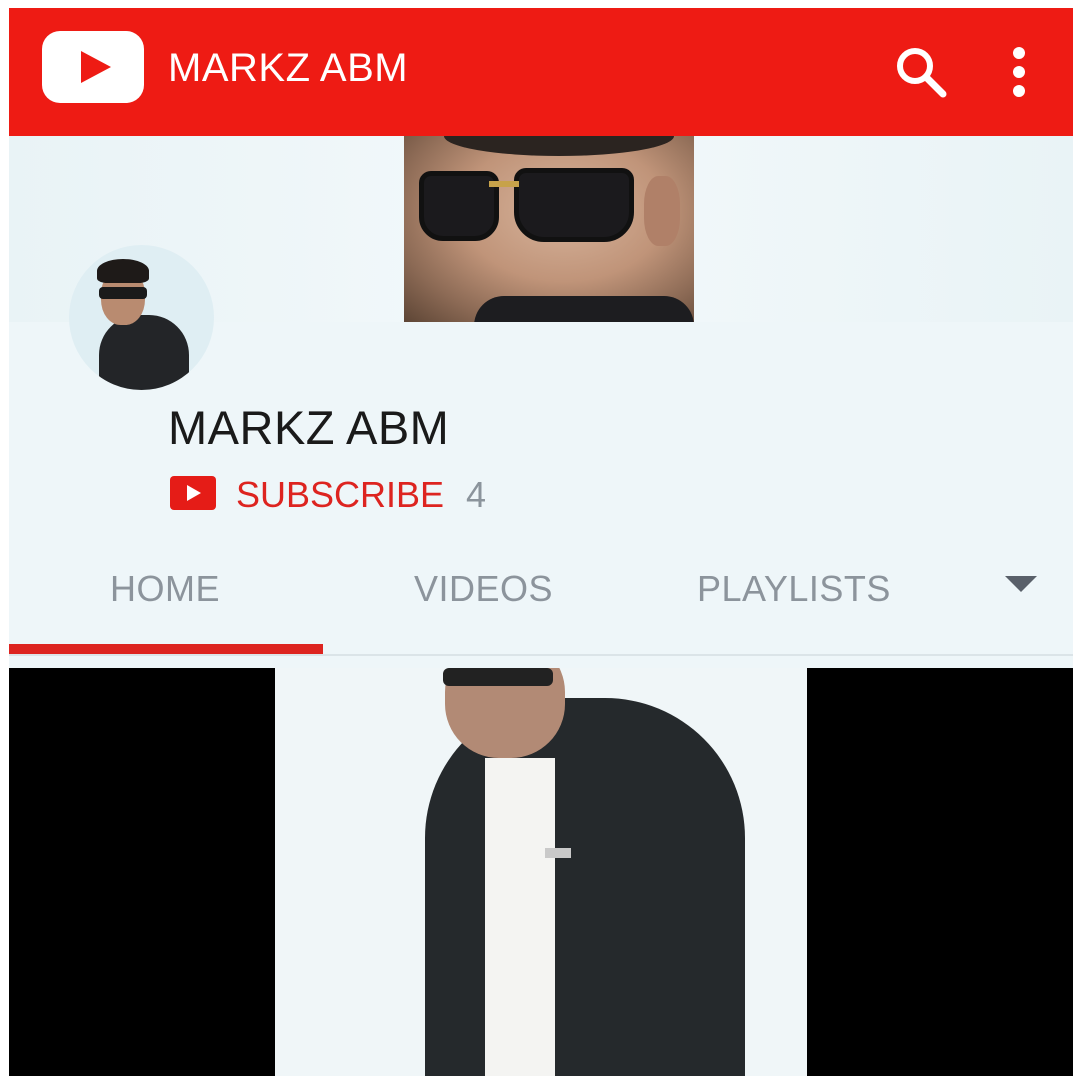  What do you see at coordinates (166, 649) in the screenshot?
I see `active-tab-indicator` at bounding box center [166, 649].